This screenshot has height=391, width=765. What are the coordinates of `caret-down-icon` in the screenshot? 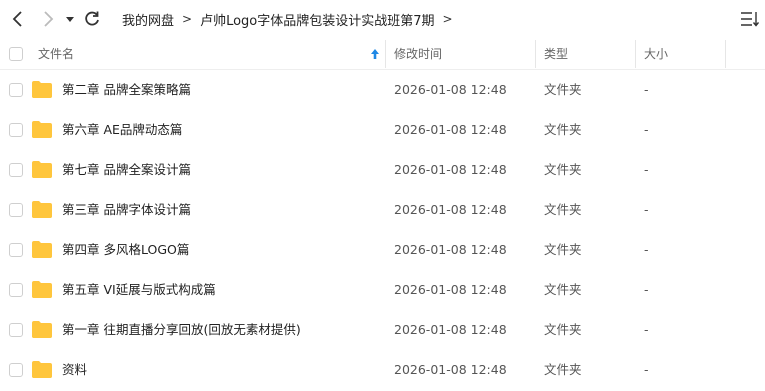 It's located at (70, 19).